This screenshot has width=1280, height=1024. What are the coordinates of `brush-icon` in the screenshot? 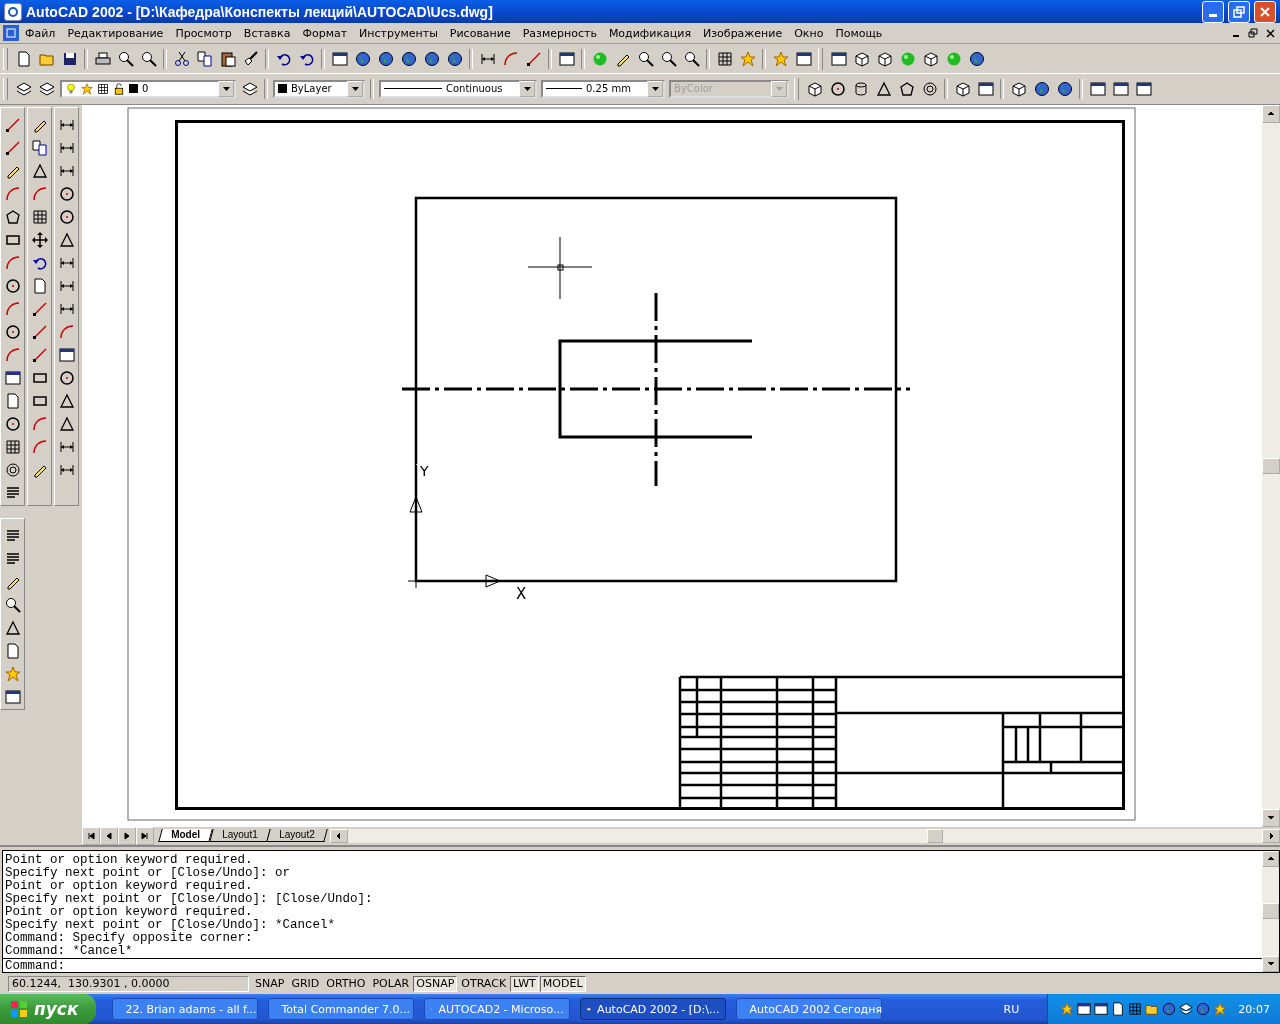 It's located at (250, 58).